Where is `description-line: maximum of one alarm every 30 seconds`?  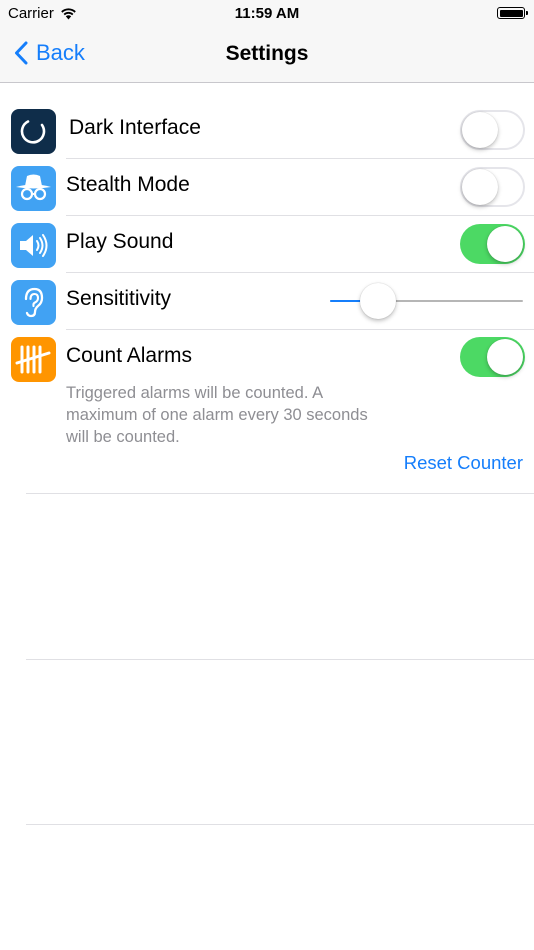
description-line: maximum of one alarm every 30 seconds is located at coordinates (217, 415).